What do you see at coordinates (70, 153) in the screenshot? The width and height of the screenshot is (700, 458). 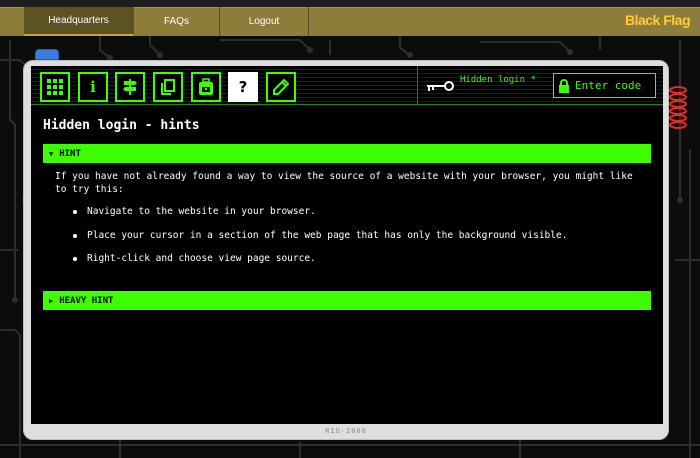 I see `hint-label: HINT` at bounding box center [70, 153].